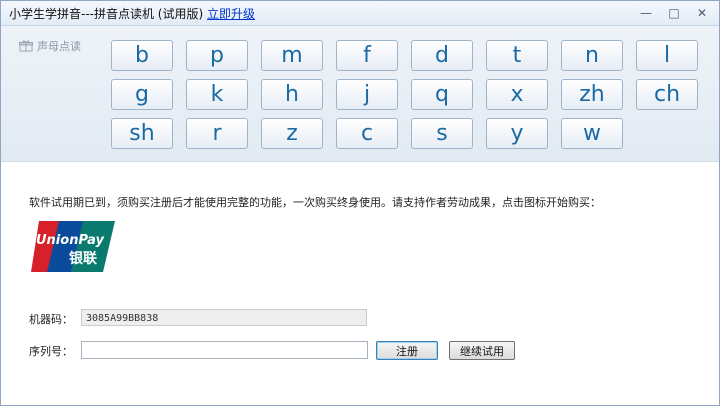 This screenshot has width=720, height=406. I want to click on initial-key-c: c, so click(367, 133).